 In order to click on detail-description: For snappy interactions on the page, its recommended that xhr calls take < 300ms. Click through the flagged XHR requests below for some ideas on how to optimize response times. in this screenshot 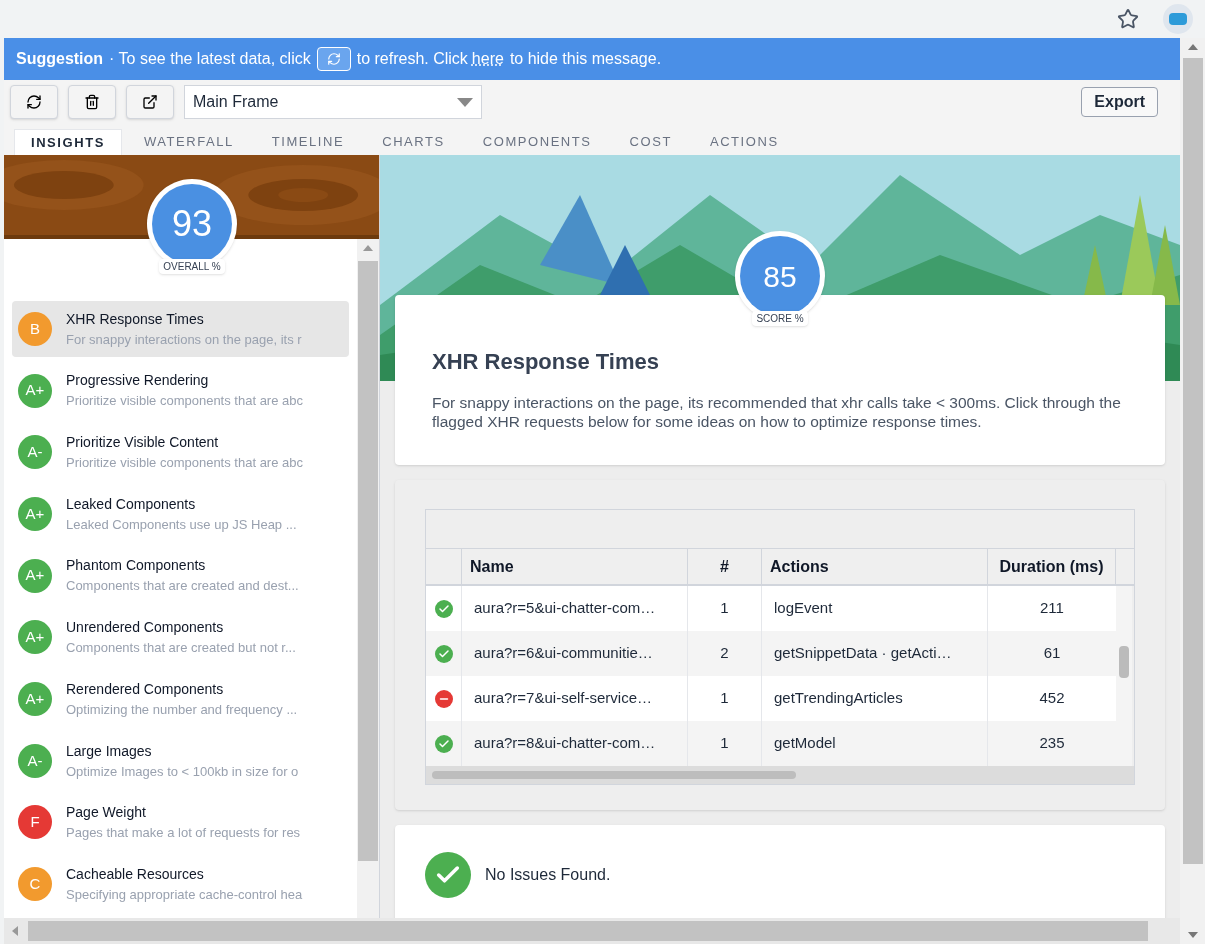, I will do `click(777, 412)`.